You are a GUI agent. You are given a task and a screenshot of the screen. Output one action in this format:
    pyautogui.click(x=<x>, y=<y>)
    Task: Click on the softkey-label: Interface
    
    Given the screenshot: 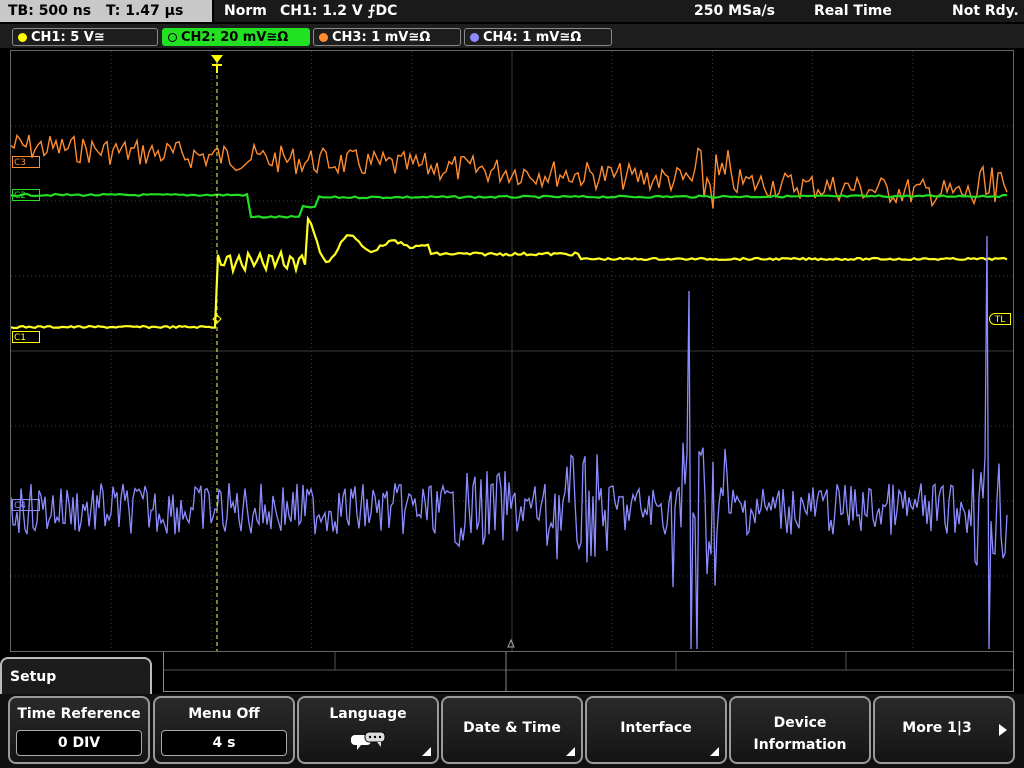 What is the action you would take?
    pyautogui.click(x=656, y=728)
    